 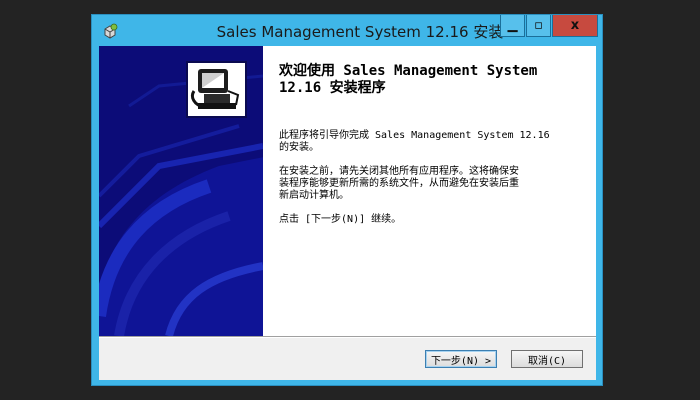 I want to click on title-bar: Sales Management System 12.16 安装 ▁ ▫ x, so click(x=347, y=30).